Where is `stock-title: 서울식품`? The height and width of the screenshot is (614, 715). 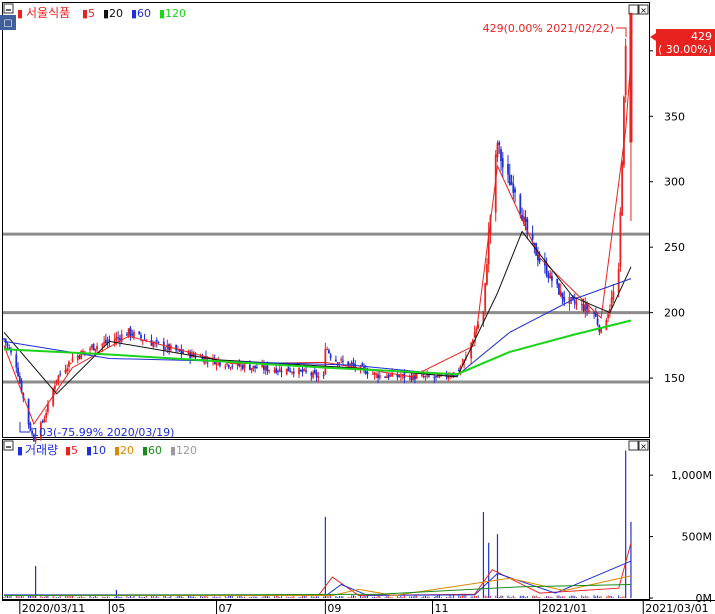
stock-title: 서울식품 is located at coordinates (48, 13).